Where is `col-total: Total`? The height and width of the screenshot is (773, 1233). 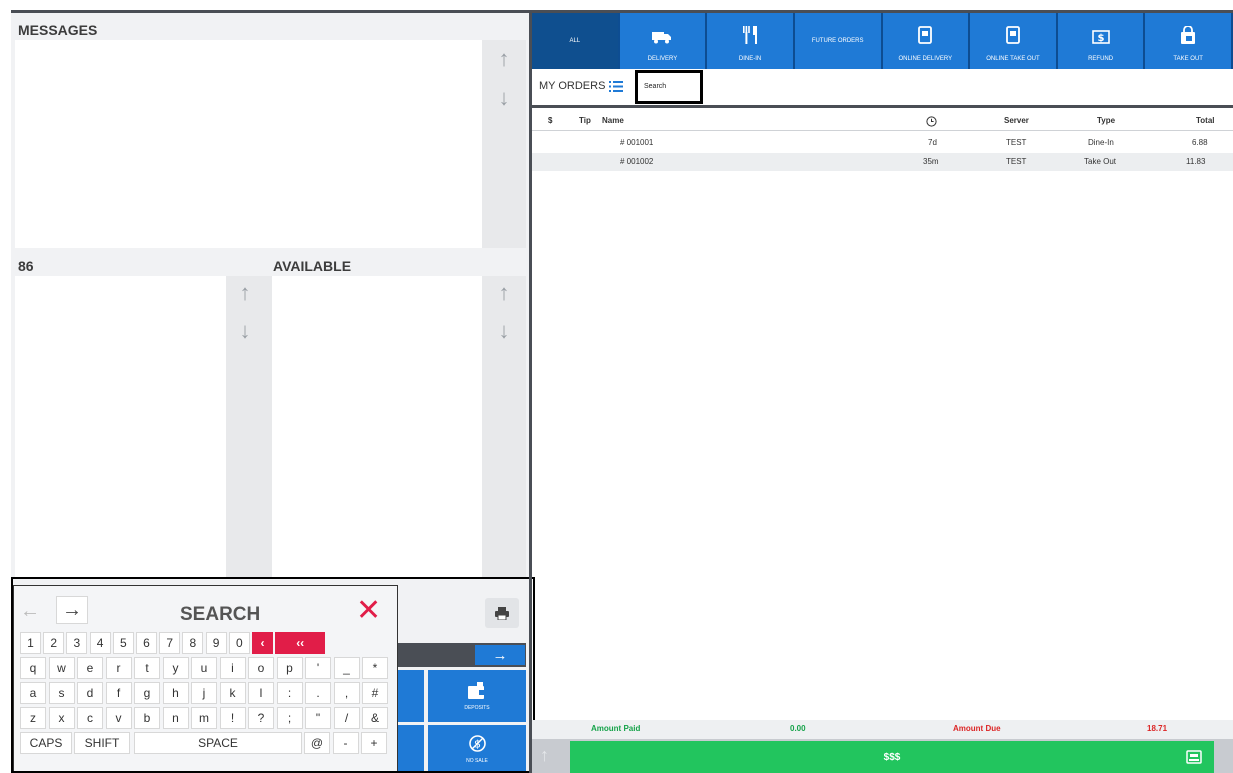
col-total: Total is located at coordinates (1205, 120).